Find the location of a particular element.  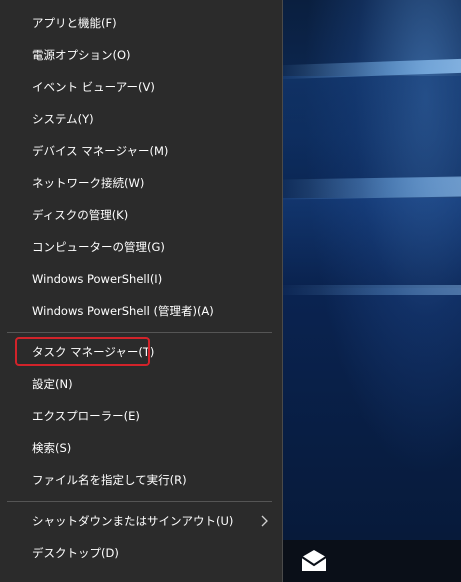

menu-item-apps-and-features: アプリと機能(F) is located at coordinates (141, 23).